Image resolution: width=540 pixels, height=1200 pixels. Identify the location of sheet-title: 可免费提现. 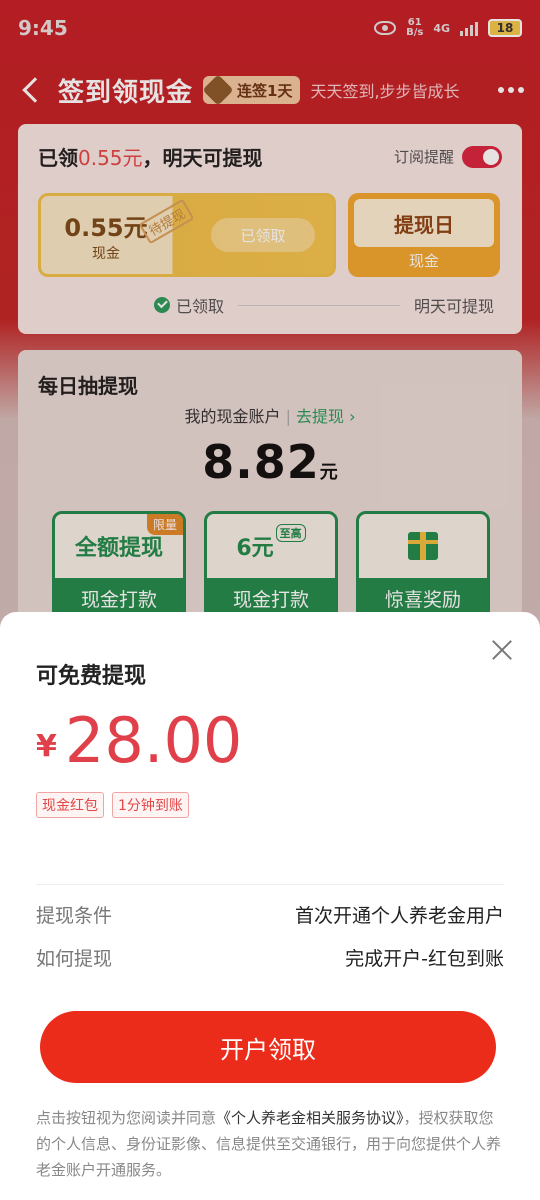
(91, 676).